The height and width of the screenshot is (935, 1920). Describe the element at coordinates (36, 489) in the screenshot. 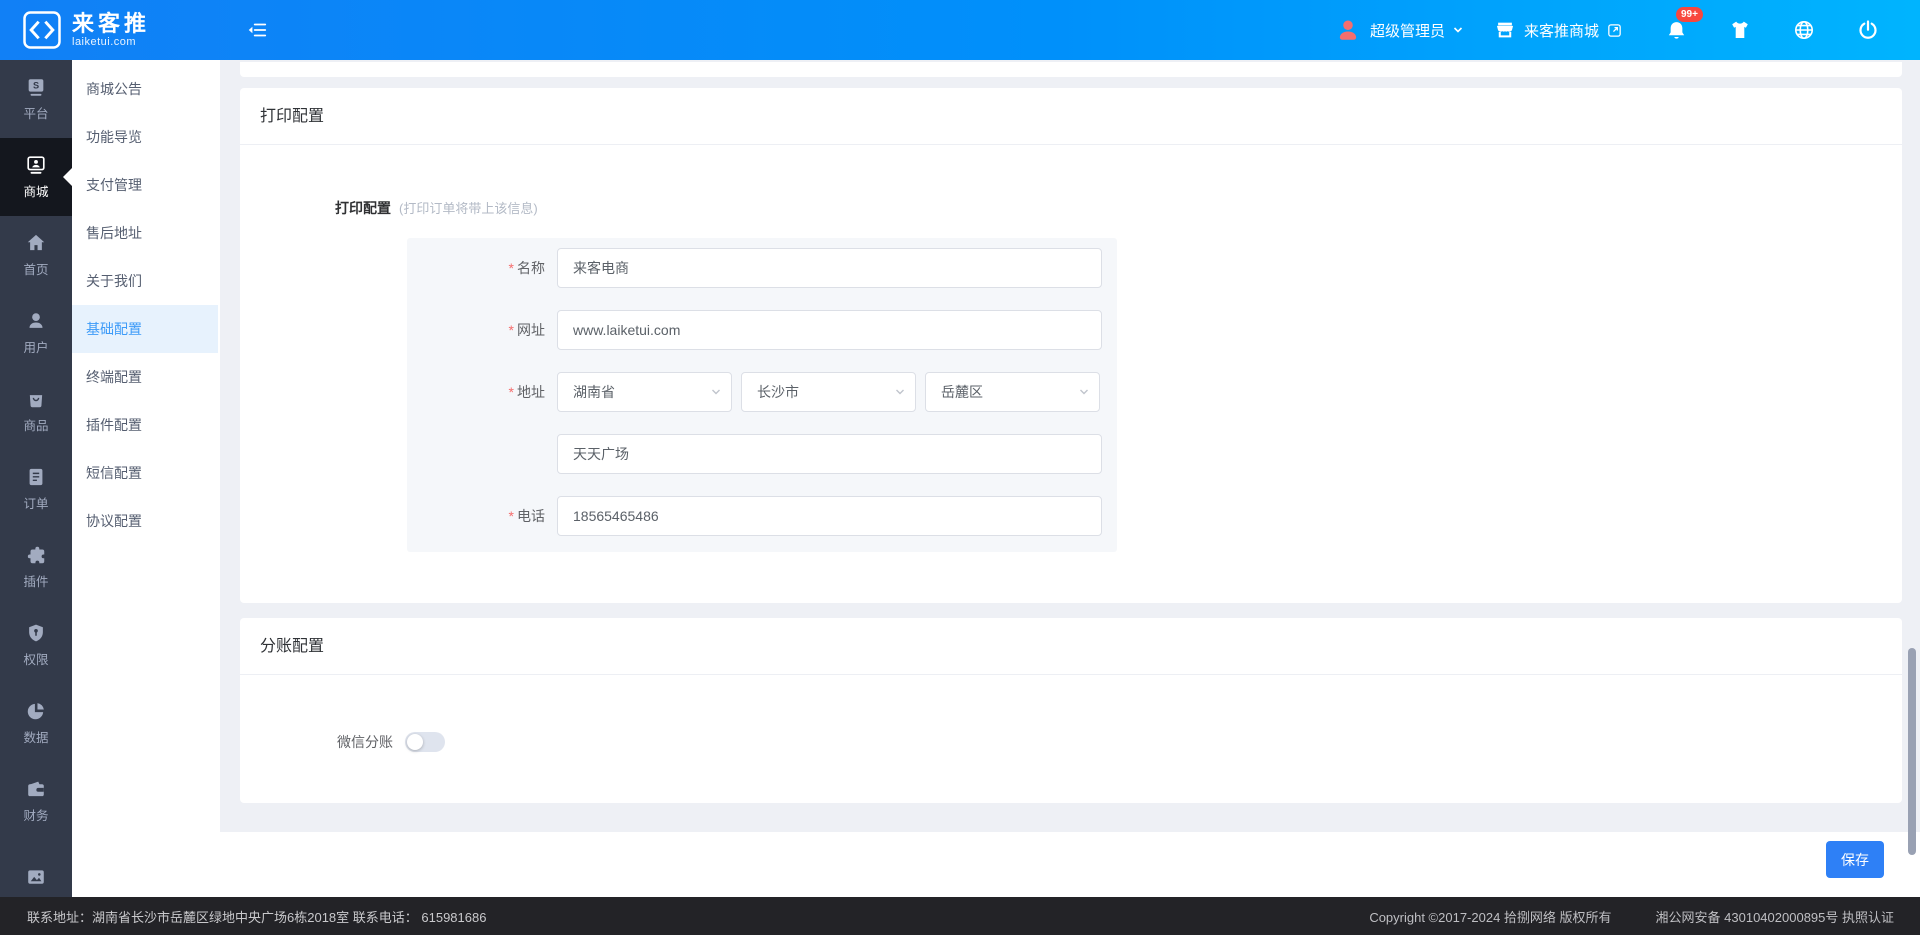

I see `sidebar-item-orders: 订单` at that location.